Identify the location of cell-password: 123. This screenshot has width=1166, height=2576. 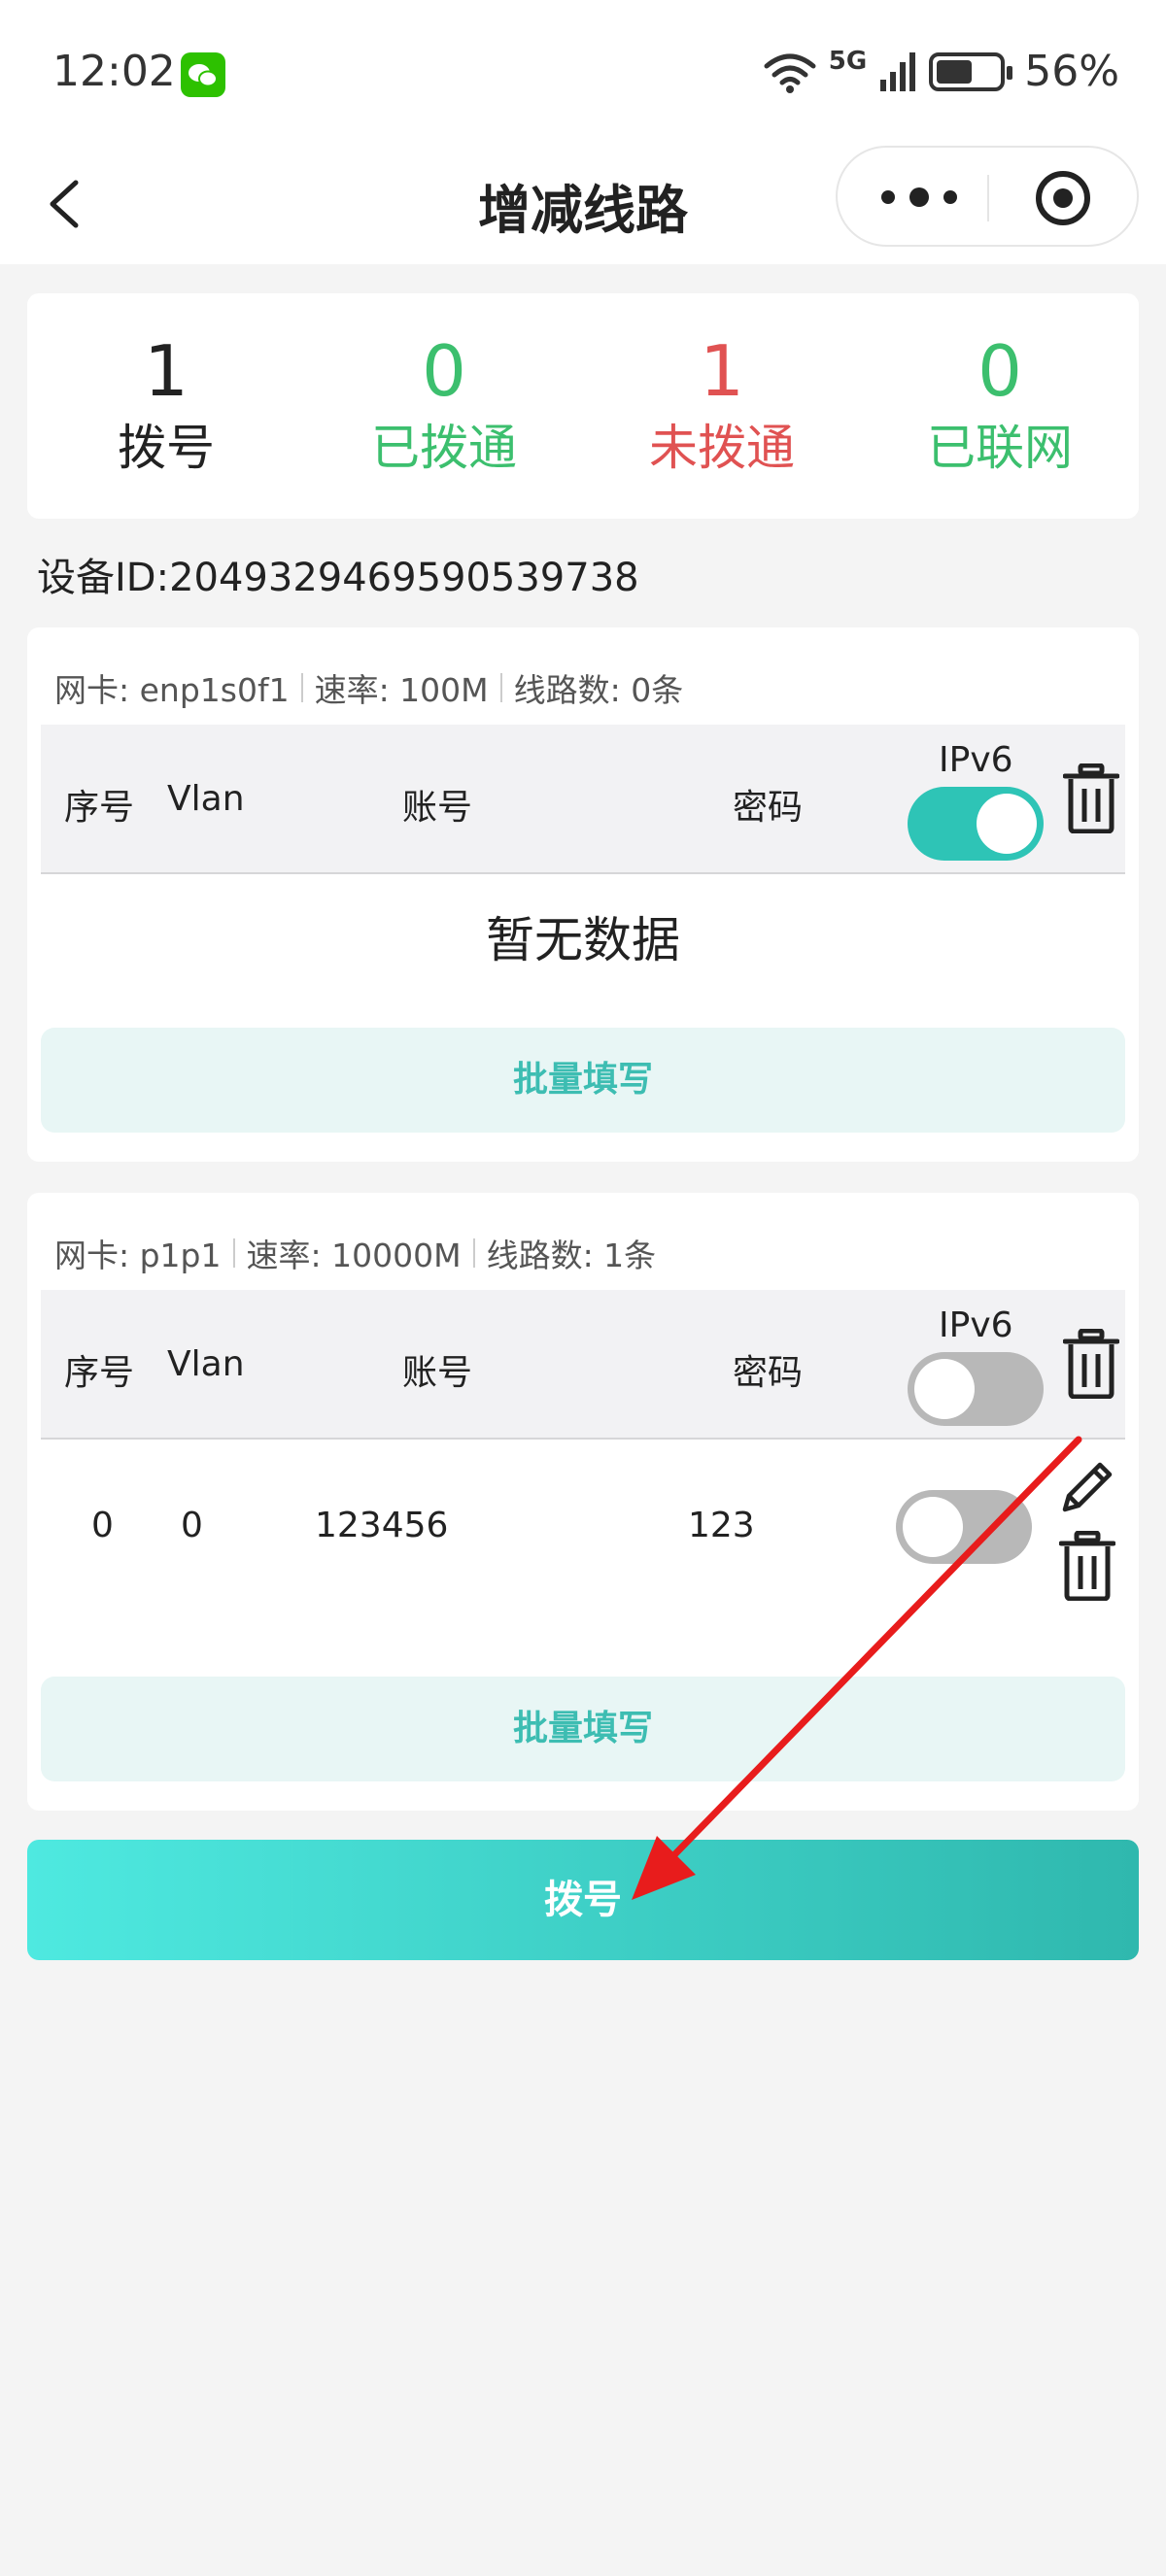
(721, 1525).